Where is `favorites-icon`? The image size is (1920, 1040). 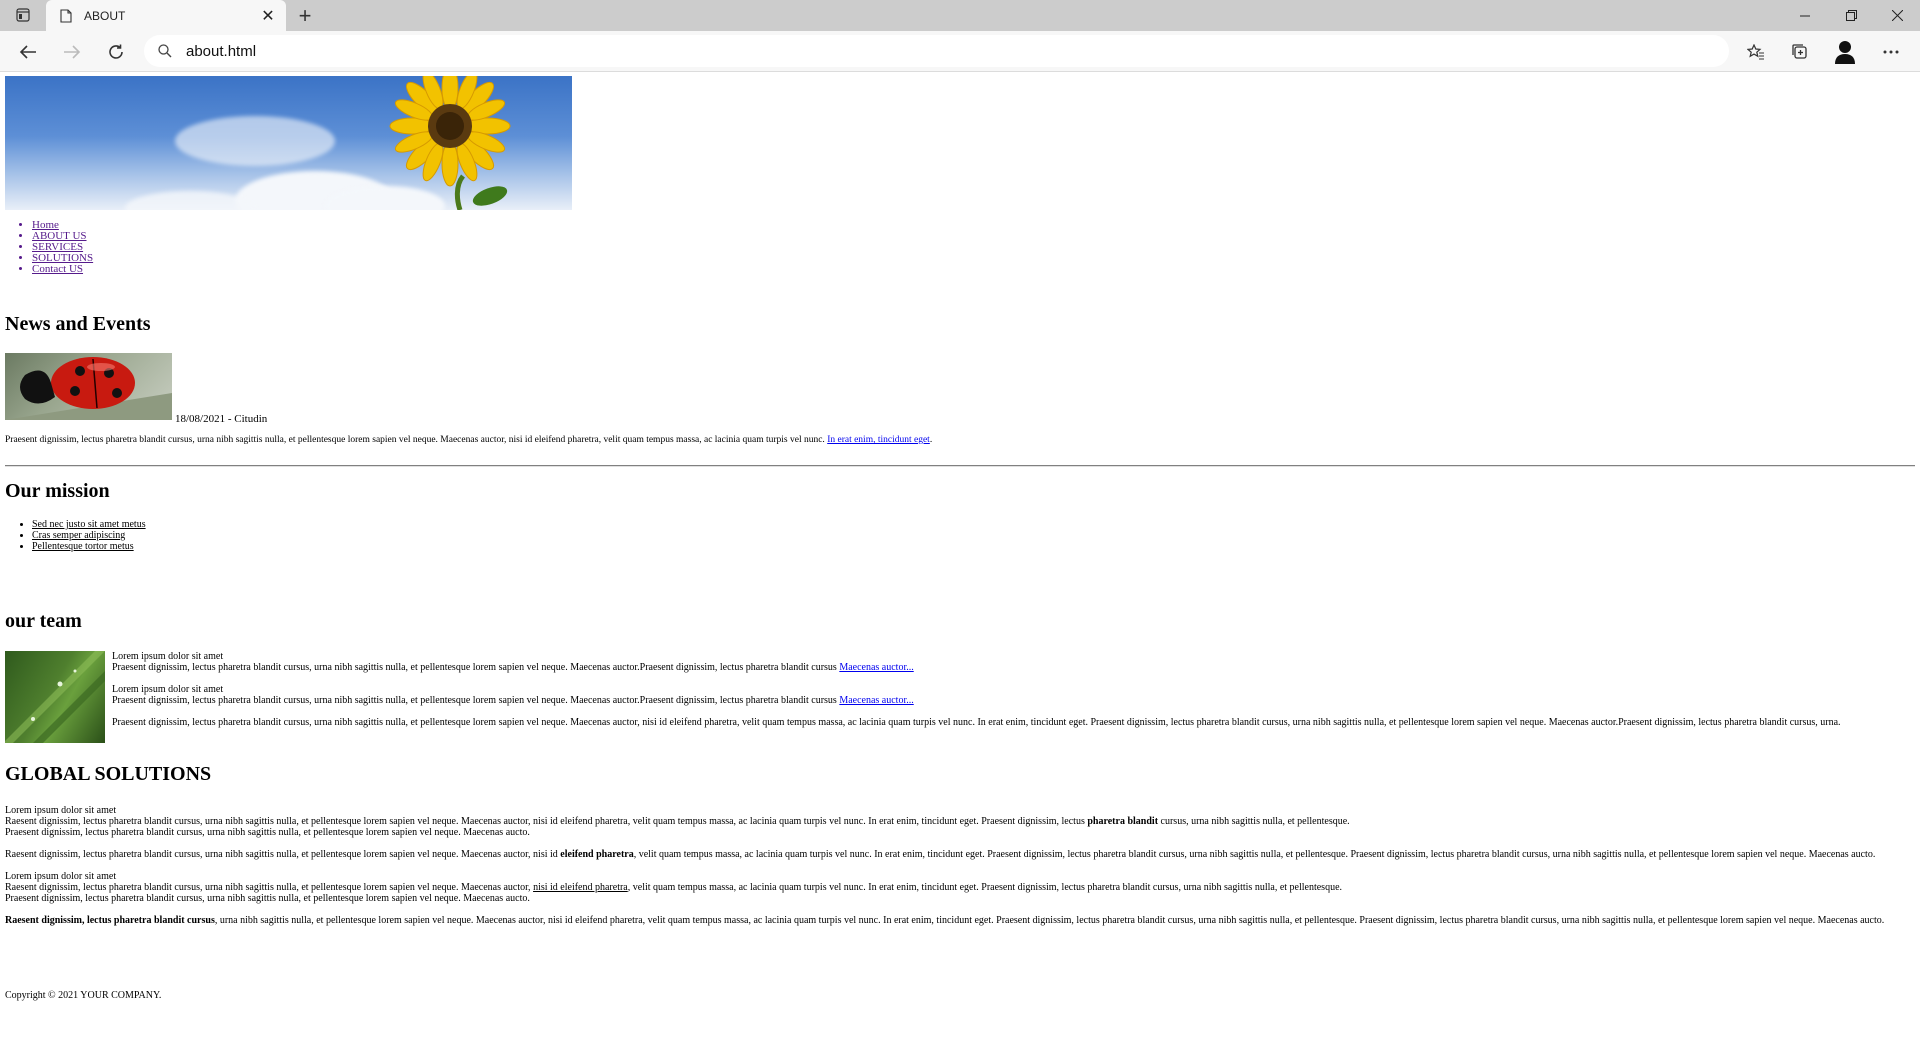
favorites-icon is located at coordinates (1756, 52).